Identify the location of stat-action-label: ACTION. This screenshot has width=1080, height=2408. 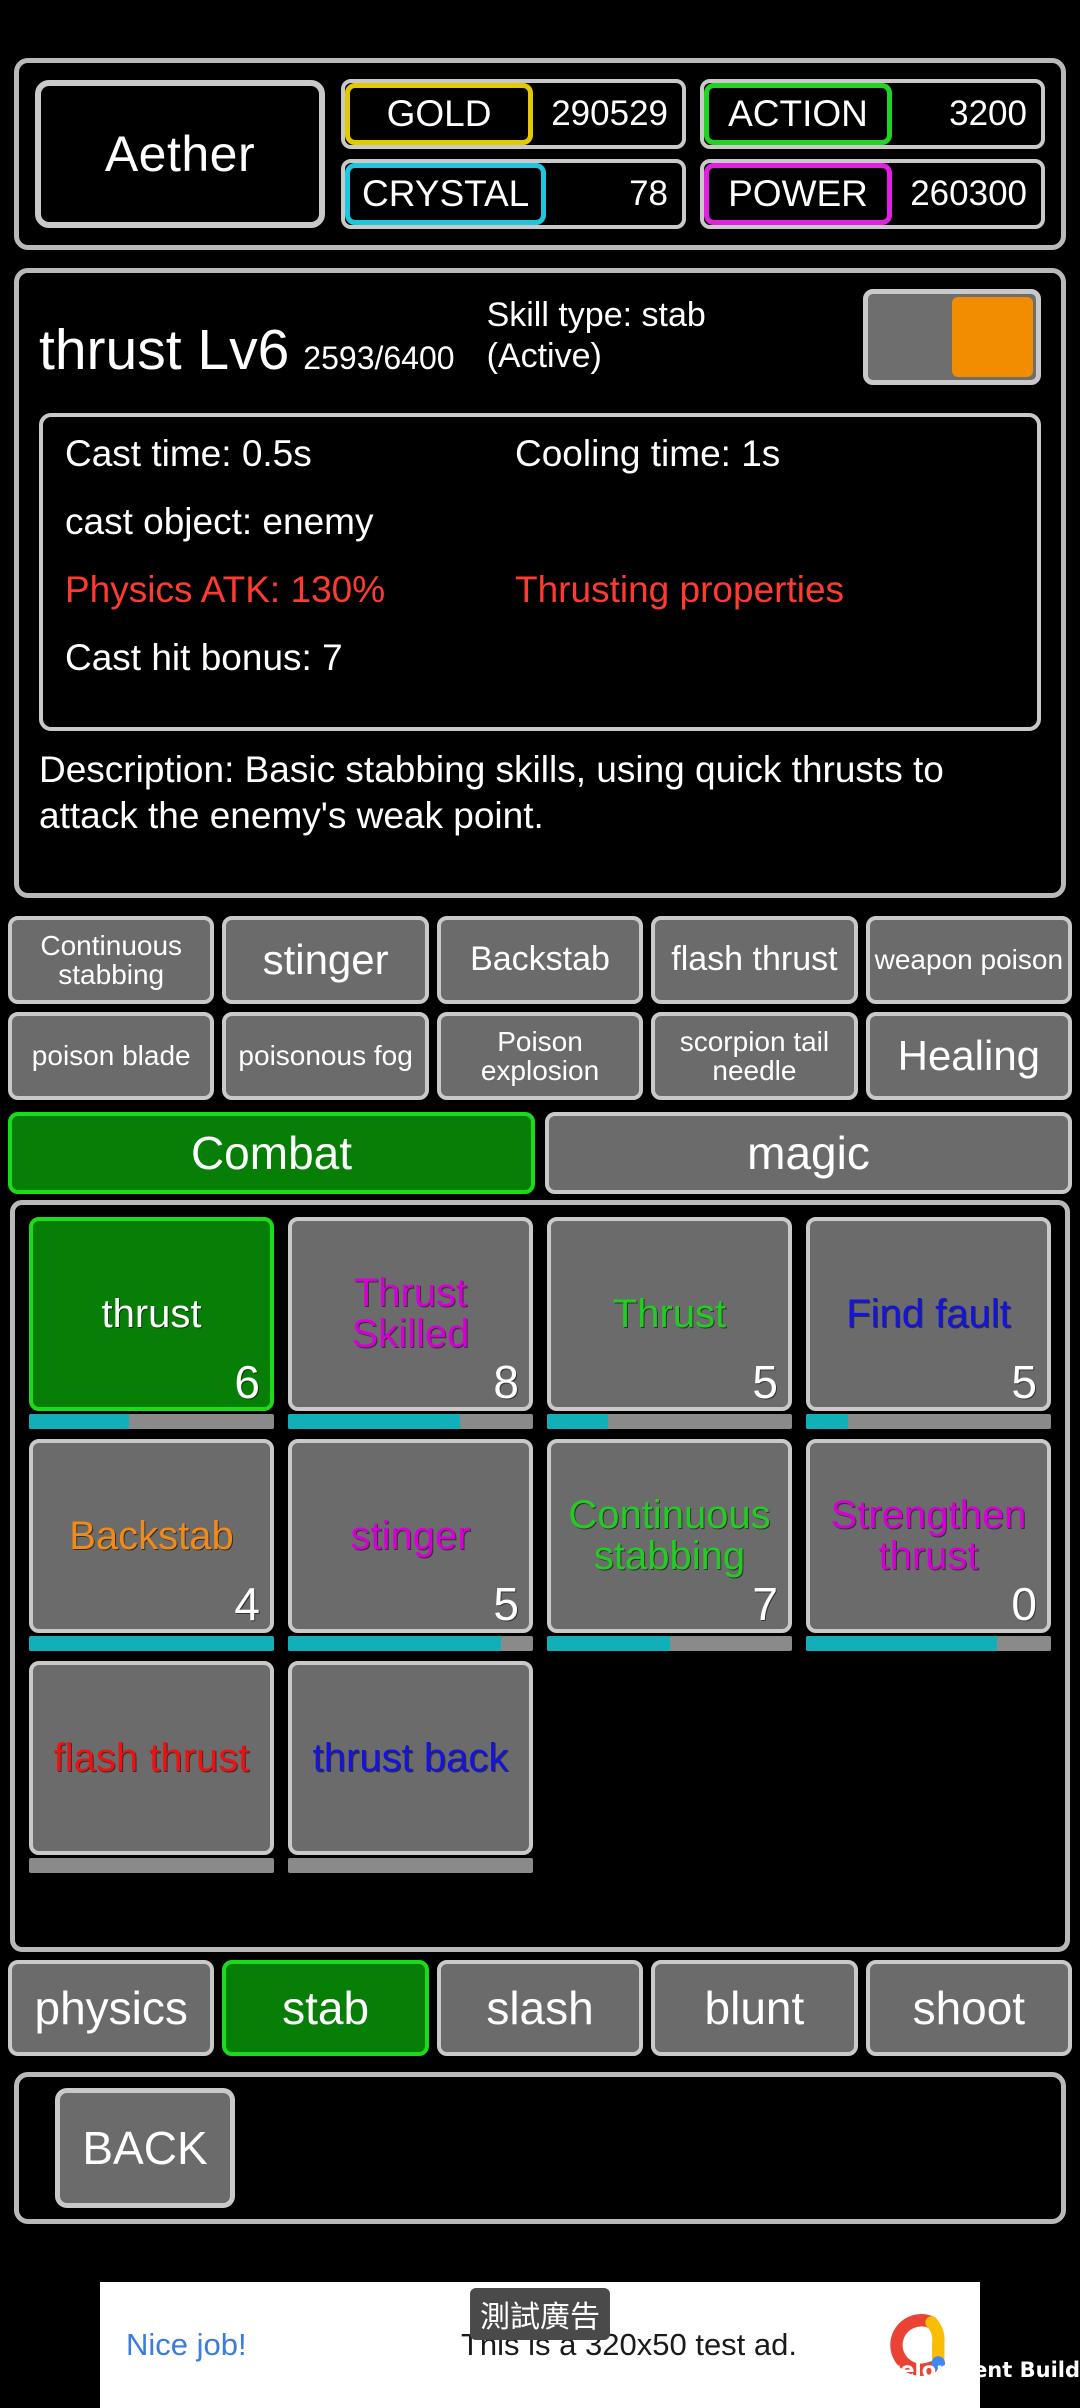
(798, 114).